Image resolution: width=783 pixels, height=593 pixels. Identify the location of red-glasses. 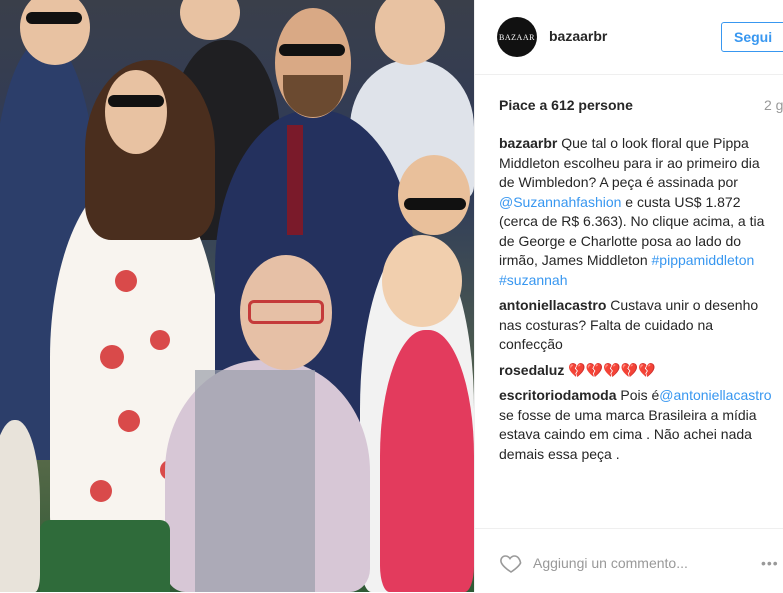
(286, 312).